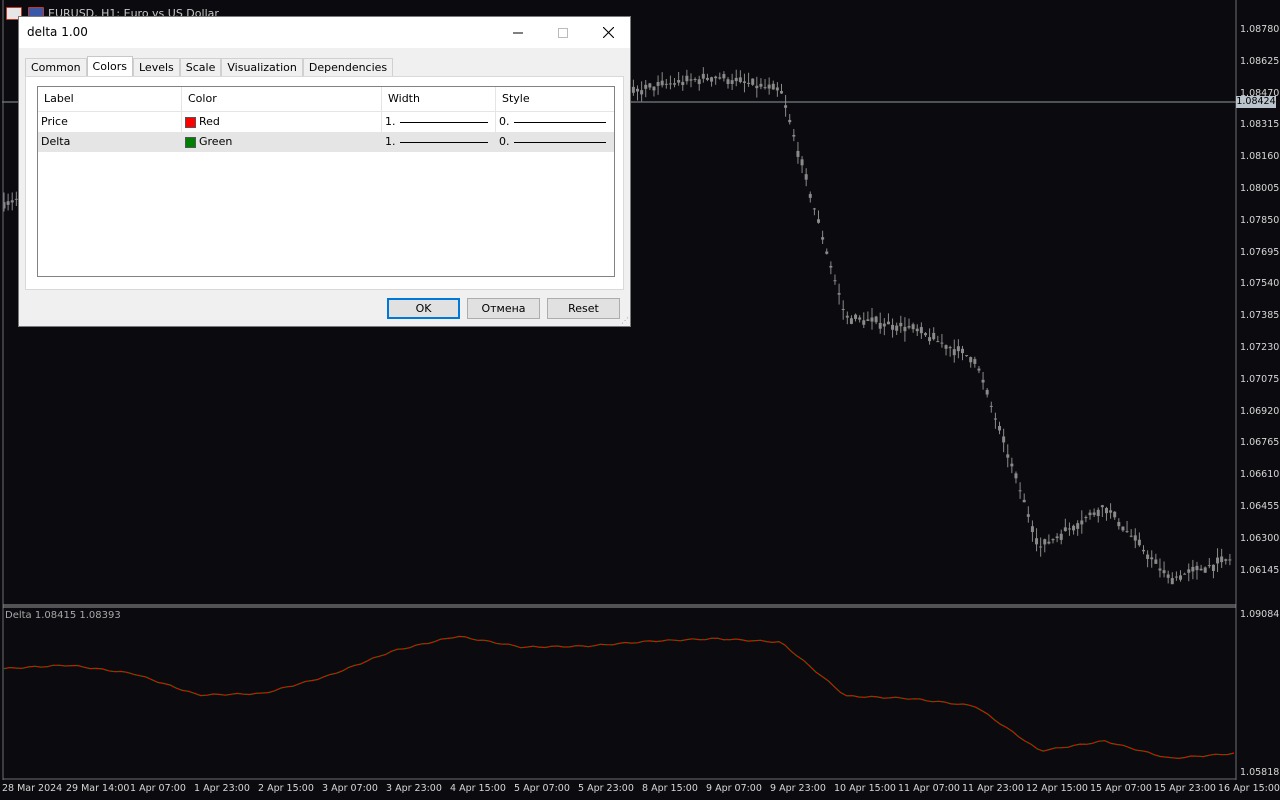 The image size is (1280, 800). I want to click on colors-list: Label Color Width Style Price Red 1. 0., so click(326, 181).